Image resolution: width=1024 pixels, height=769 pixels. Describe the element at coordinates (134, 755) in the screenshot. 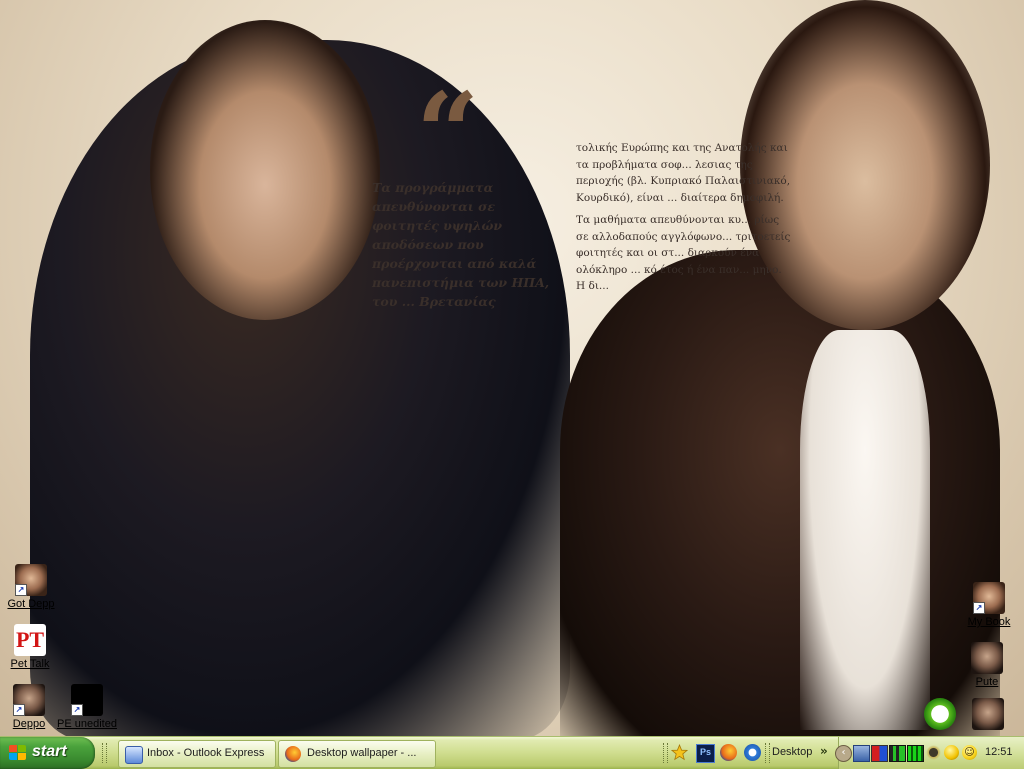

I see `outlook-express-icon` at that location.